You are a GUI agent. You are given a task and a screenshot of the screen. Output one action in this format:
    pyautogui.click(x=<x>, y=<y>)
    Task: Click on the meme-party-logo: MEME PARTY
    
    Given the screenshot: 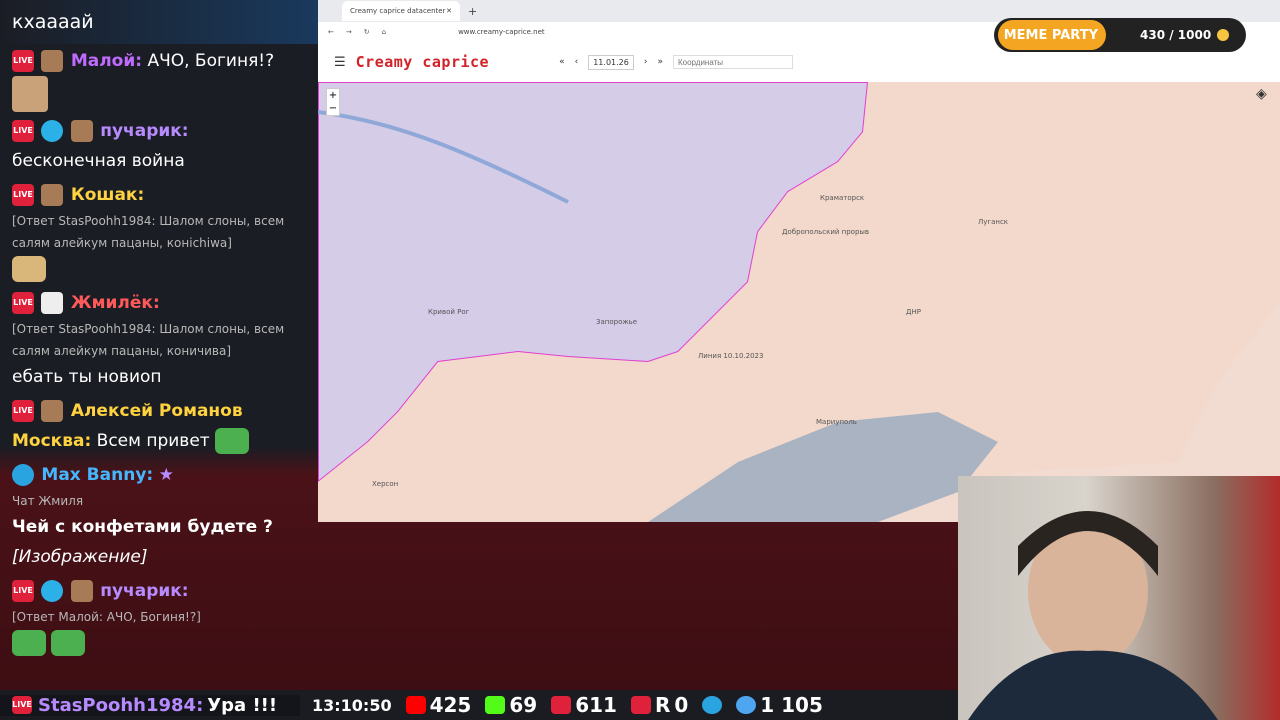 What is the action you would take?
    pyautogui.click(x=1052, y=35)
    